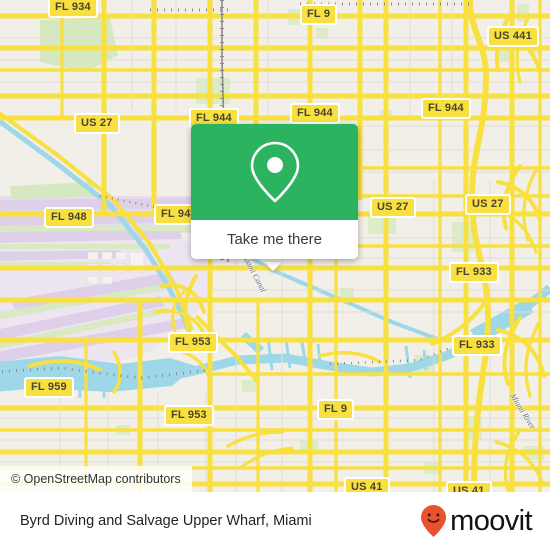 This screenshot has width=550, height=550. What do you see at coordinates (189, 415) in the screenshot?
I see `road-shield-fl-953-lower: FL 953` at bounding box center [189, 415].